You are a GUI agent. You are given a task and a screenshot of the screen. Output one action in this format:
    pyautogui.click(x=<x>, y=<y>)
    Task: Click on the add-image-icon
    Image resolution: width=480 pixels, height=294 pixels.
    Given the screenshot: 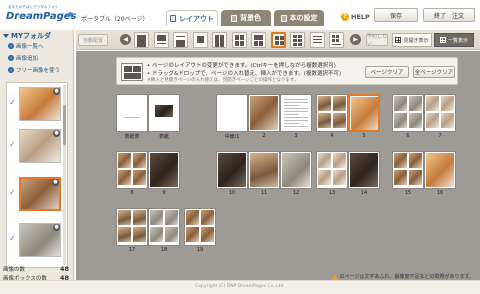 What is the action you would take?
    pyautogui.click(x=11, y=58)
    